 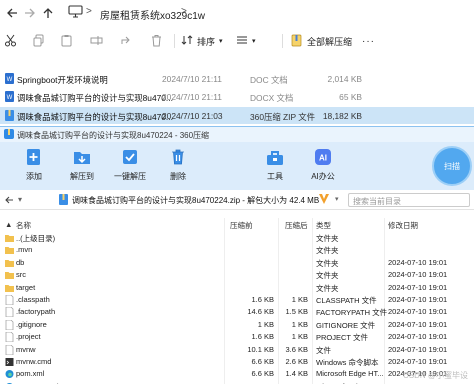 What do you see at coordinates (296, 361) in the screenshot?
I see `row-packed-size: 2.6 KB` at bounding box center [296, 361].